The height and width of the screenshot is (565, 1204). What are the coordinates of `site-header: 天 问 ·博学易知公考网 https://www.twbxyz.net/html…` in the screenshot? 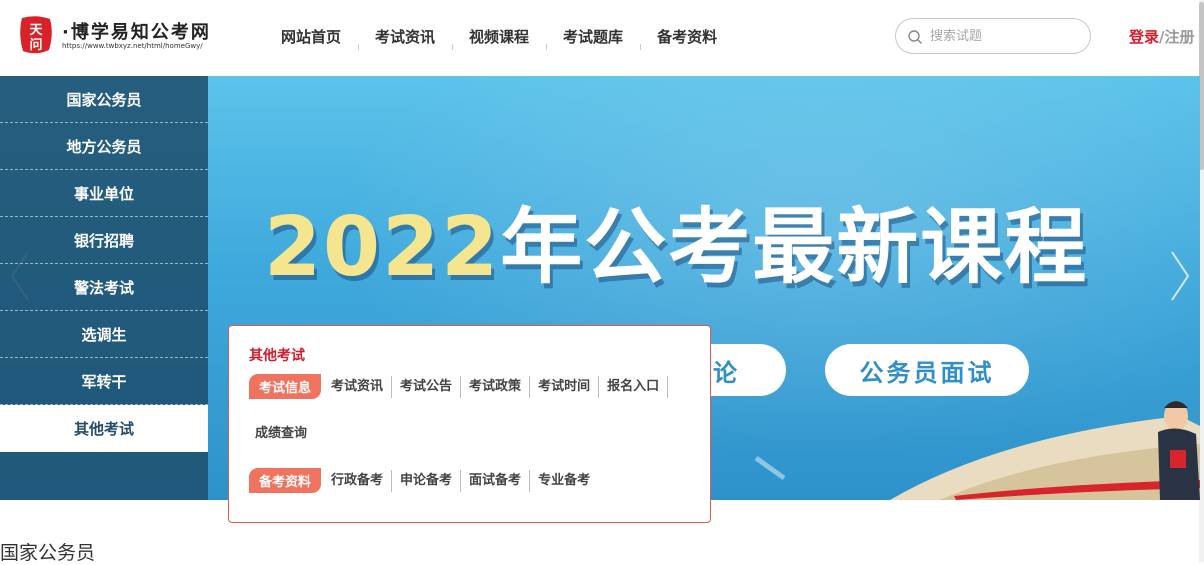 It's located at (602, 38).